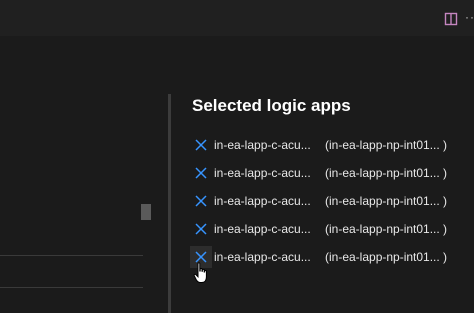  What do you see at coordinates (237, 18) in the screenshot?
I see `editor-title-bar: ···` at bounding box center [237, 18].